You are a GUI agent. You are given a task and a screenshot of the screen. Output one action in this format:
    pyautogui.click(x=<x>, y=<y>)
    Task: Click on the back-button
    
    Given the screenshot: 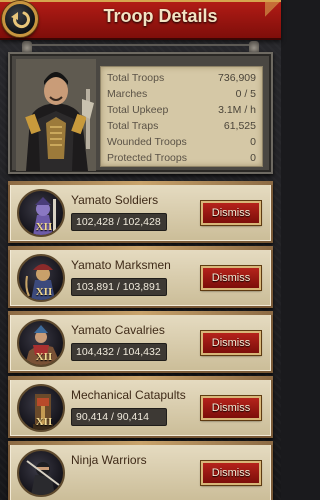 What is the action you would take?
    pyautogui.click(x=20, y=19)
    